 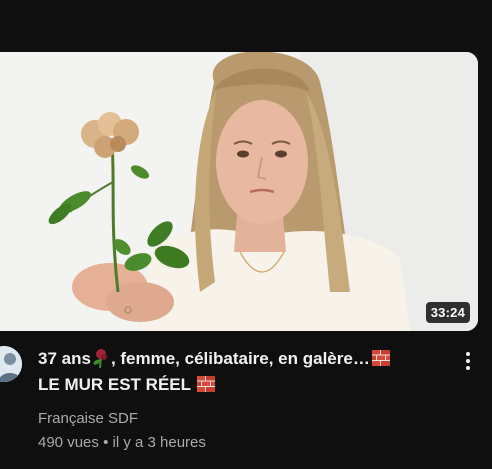 What do you see at coordinates (88, 418) in the screenshot?
I see `channel-name: Française SDF` at bounding box center [88, 418].